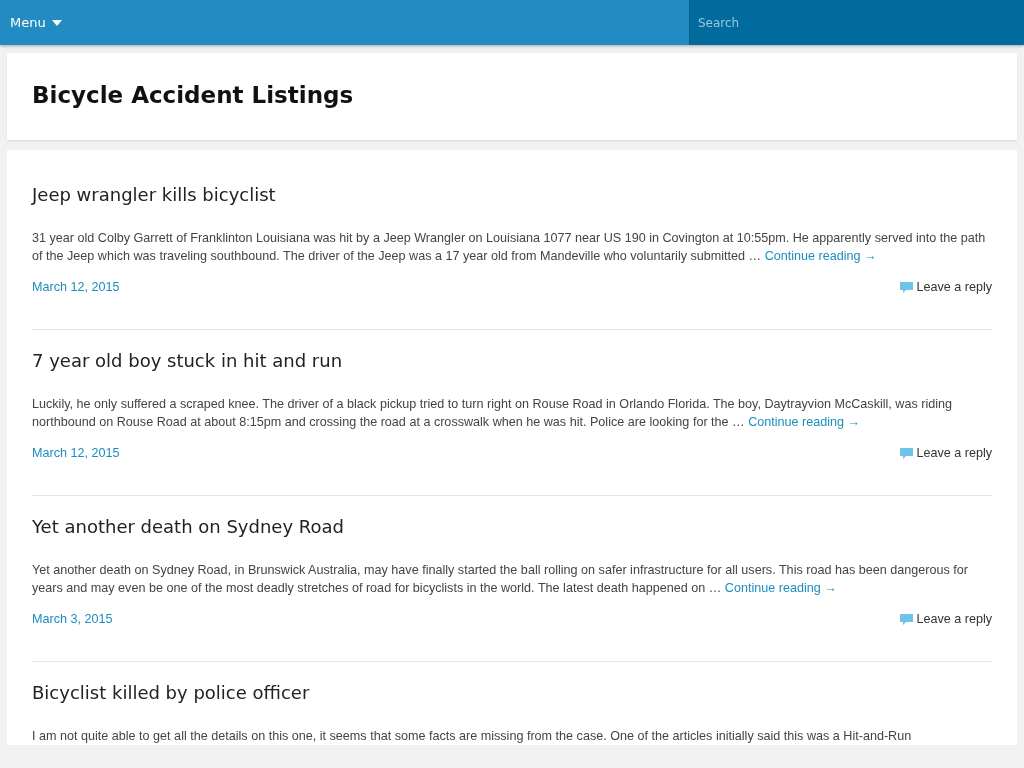 The width and height of the screenshot is (1024, 768). What do you see at coordinates (509, 247) in the screenshot?
I see `post-excerpt: 31 year old Colby Garrett of Franklinton Louisiana was hit by a Jeep Wrangler on Louisiana 1077 near US 190 in Covington at 10:55pm. He apparently served into the path of the Jeep which was traveling southbound. The driver of the Jeep was a 17 year old from Mandeville who voluntarily submitted … Continue reading →` at bounding box center [509, 247].